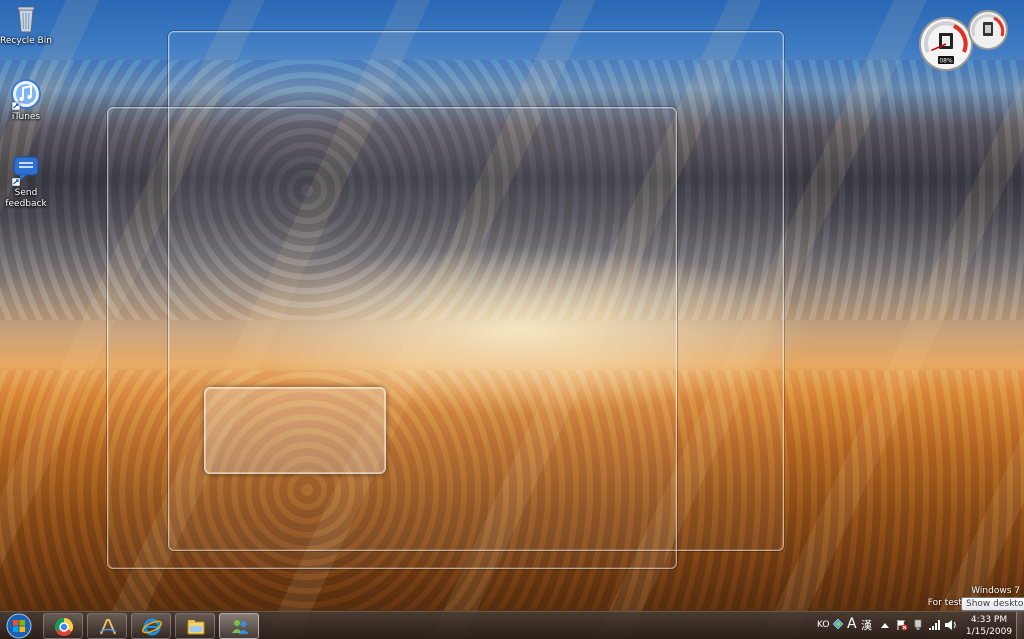 Image resolution: width=1024 pixels, height=639 pixels. Describe the element at coordinates (992, 604) in the screenshot. I see `show-desktop-tooltip: Show desktop` at that location.